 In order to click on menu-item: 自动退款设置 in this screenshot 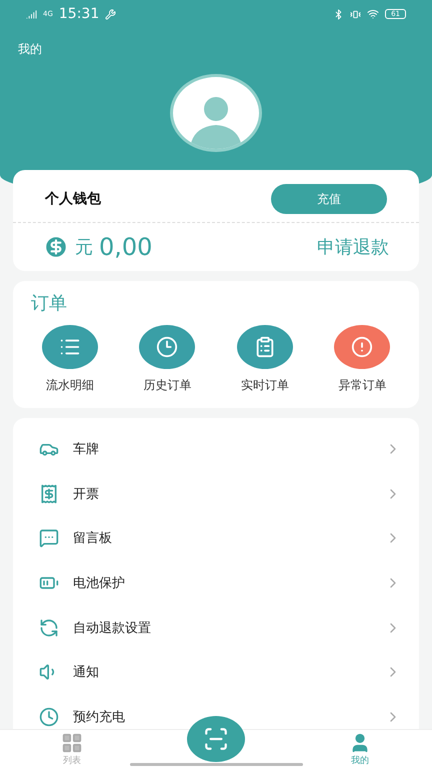, I will do `click(216, 627)`.